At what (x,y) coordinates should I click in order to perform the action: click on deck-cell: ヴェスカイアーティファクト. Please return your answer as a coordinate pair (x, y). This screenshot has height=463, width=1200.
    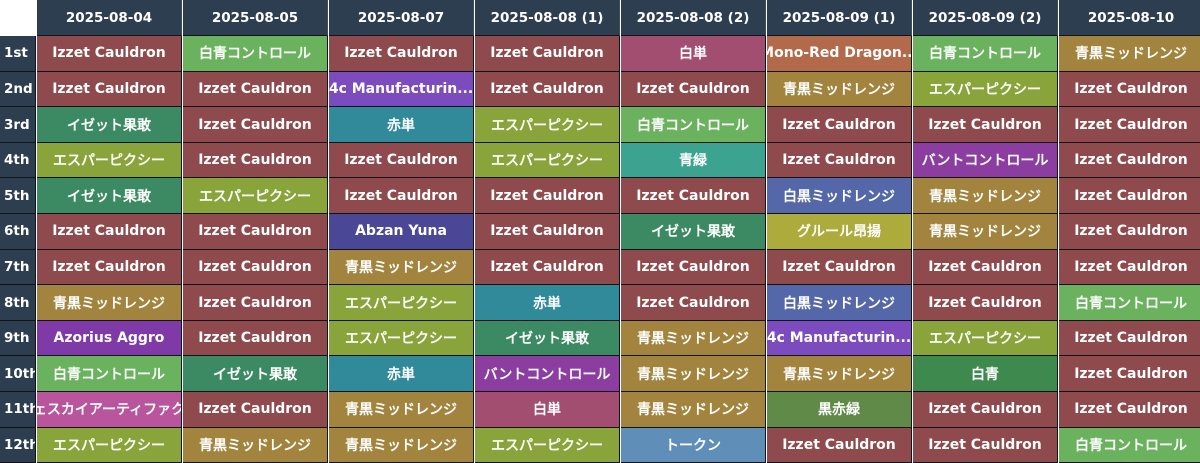
    Looking at the image, I should click on (109, 410).